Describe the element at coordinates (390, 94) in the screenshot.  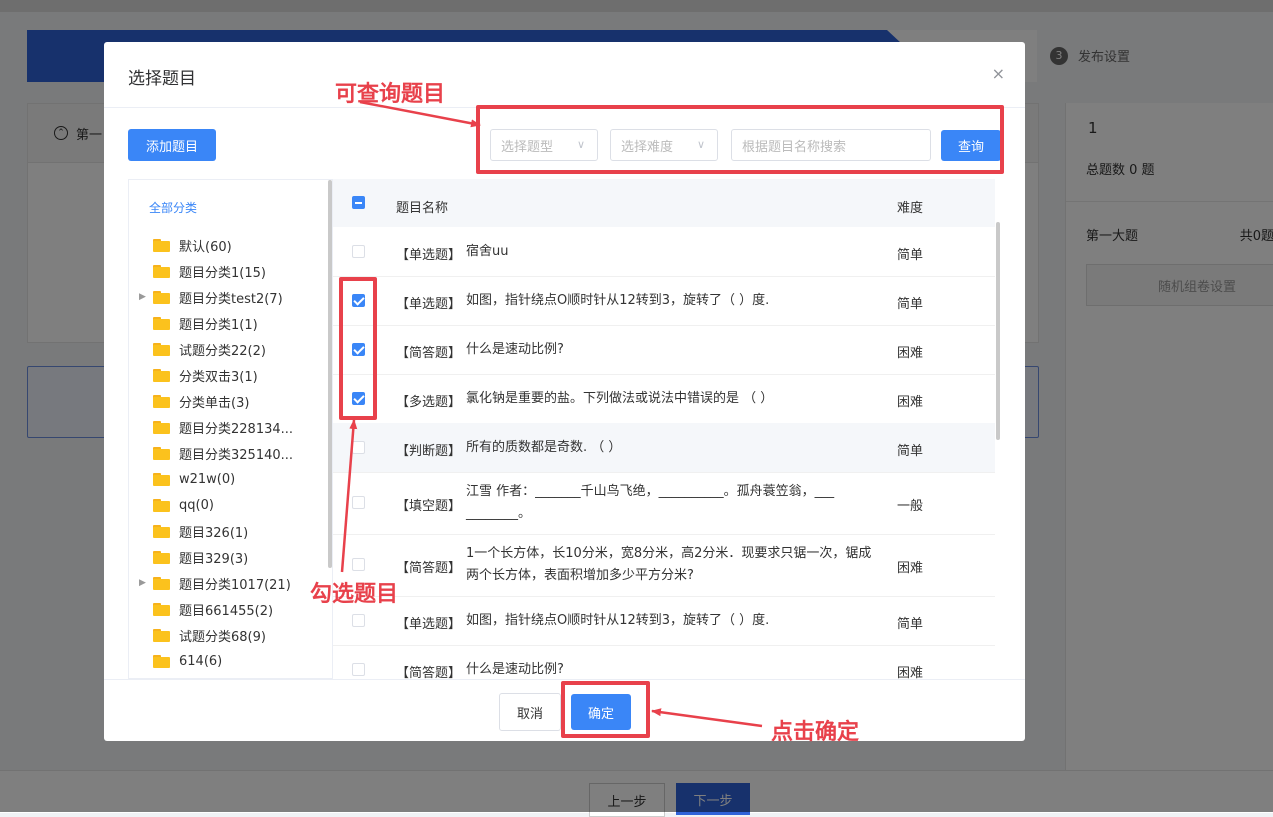
I see `query-hint-text: 可查询题目` at that location.